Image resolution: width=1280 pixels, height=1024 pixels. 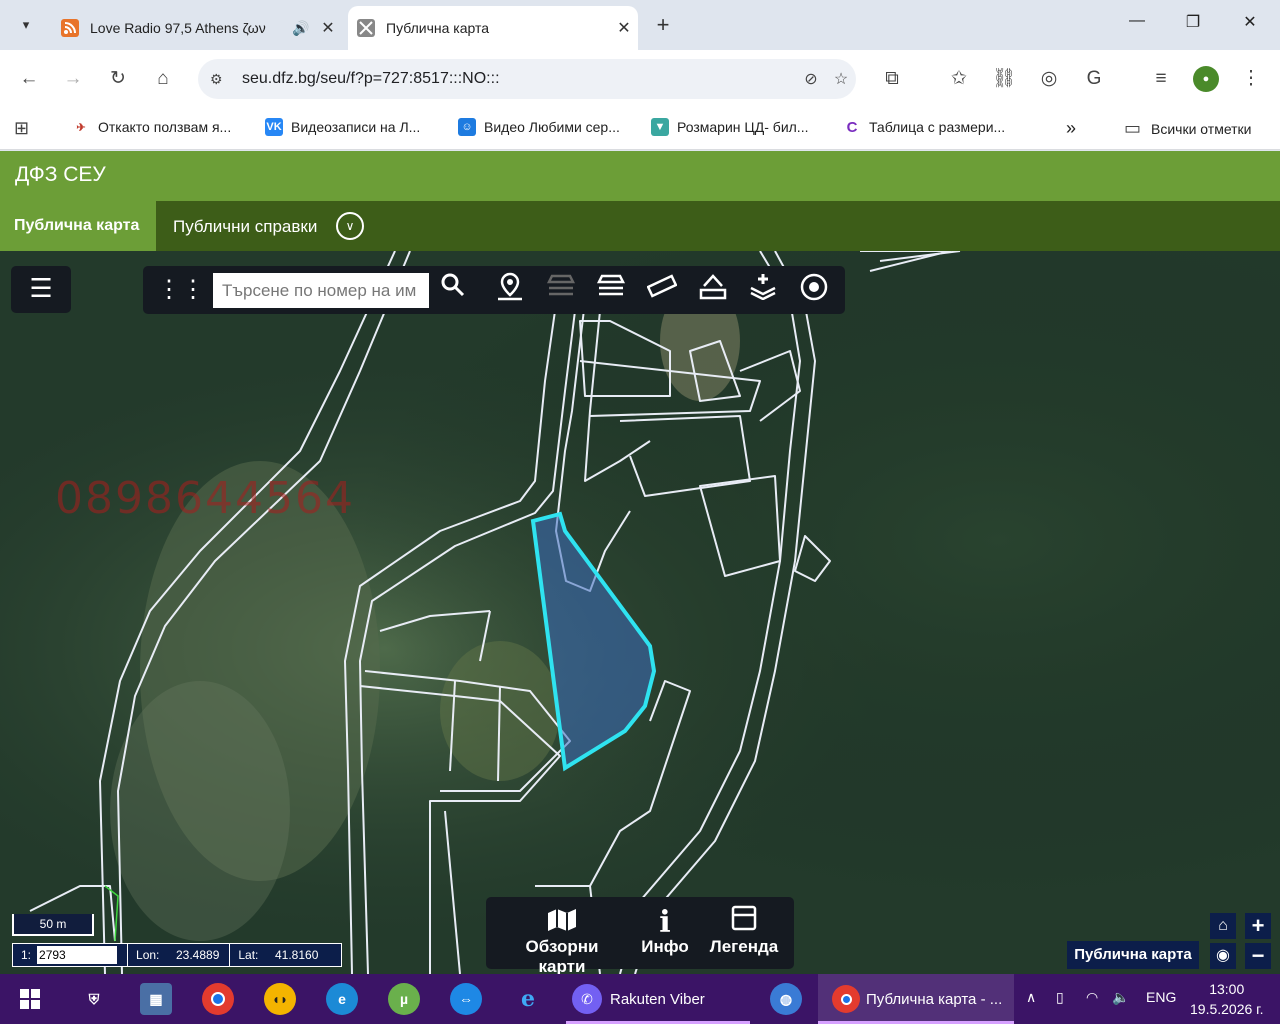 I want to click on tab-search-button: ▾, so click(x=26, y=25).